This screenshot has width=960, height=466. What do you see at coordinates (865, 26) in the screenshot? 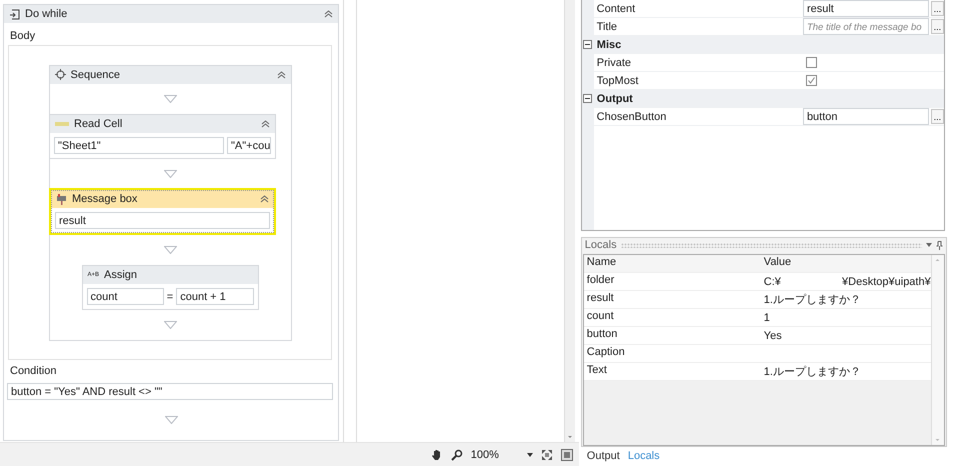
I see `input-field: The title of the message bo` at bounding box center [865, 26].